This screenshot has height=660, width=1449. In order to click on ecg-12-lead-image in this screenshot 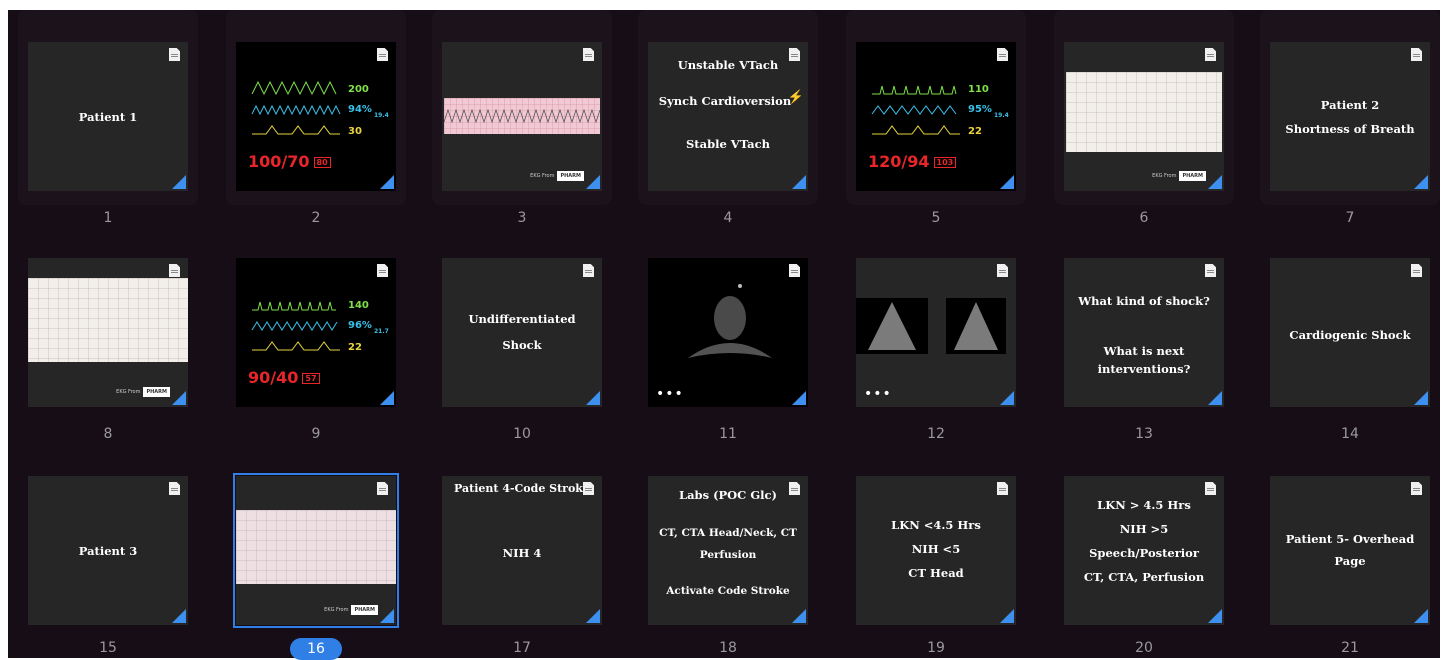, I will do `click(1144, 112)`.